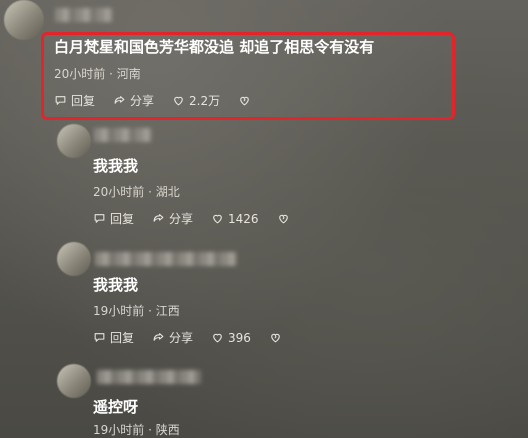  I want to click on like-count: 2.2万, so click(205, 101).